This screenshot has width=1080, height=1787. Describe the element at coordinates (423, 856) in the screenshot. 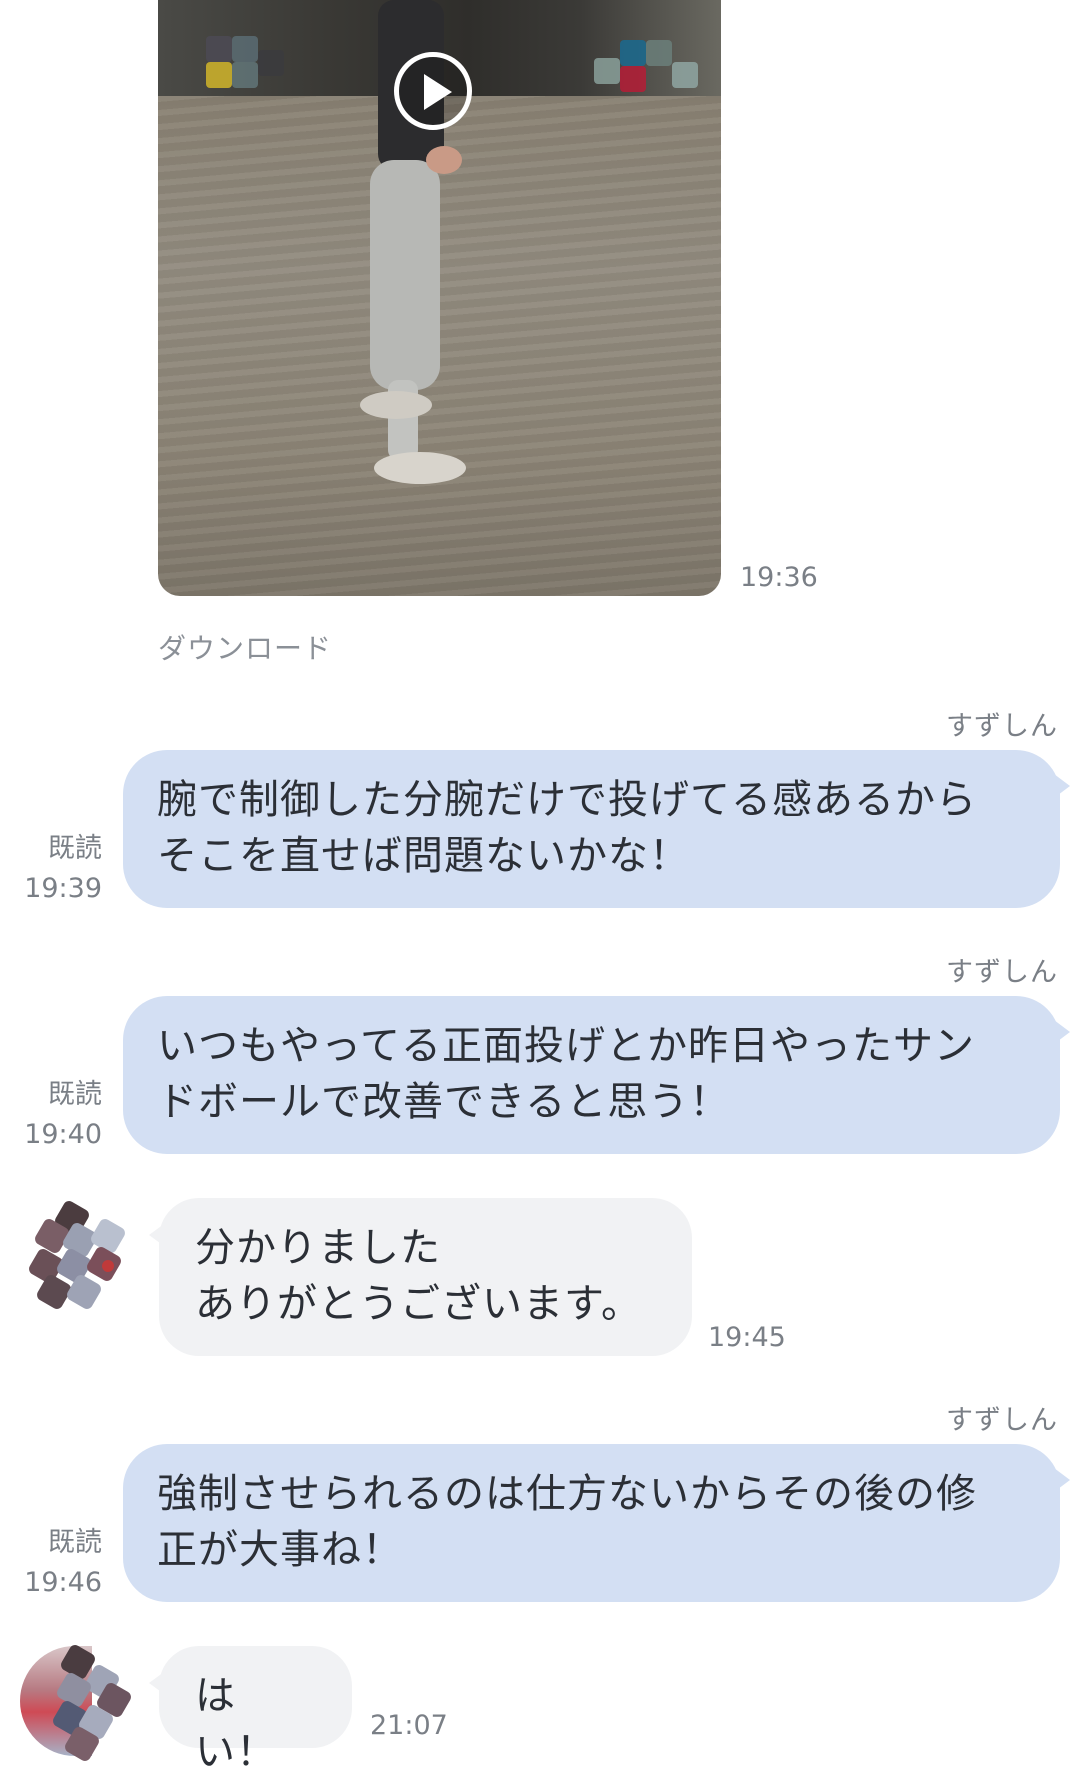

I see `message-line: そこを直せば問題ないかな！` at that location.